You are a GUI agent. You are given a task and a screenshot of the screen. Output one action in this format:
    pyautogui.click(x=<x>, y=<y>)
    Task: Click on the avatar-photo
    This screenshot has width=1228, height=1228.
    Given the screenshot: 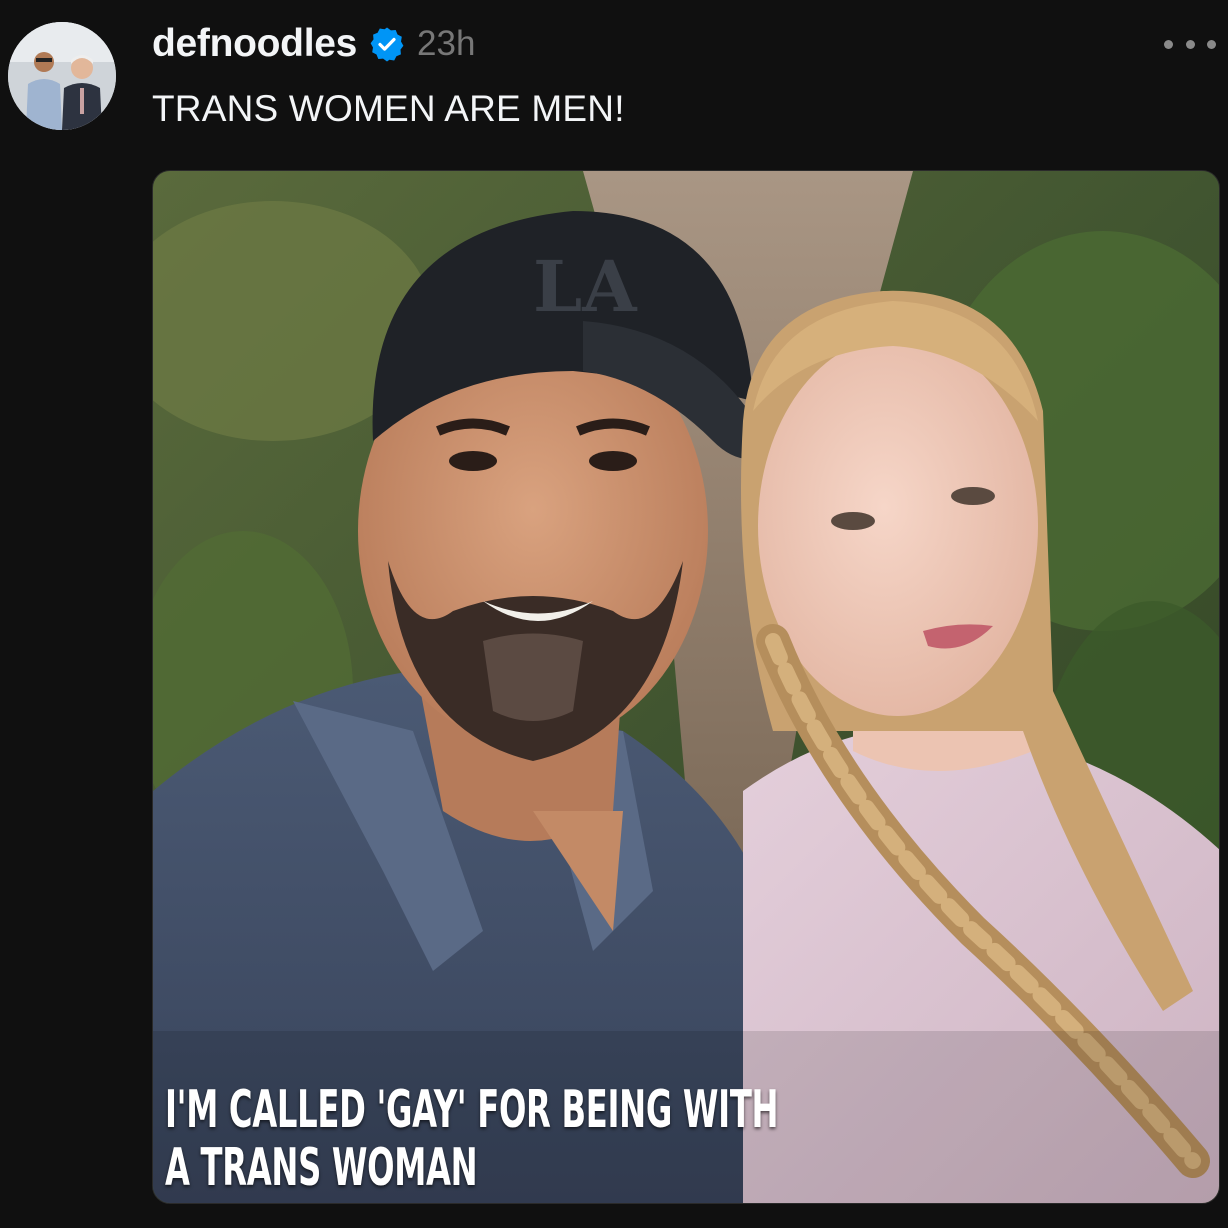 What is the action you would take?
    pyautogui.click(x=62, y=76)
    